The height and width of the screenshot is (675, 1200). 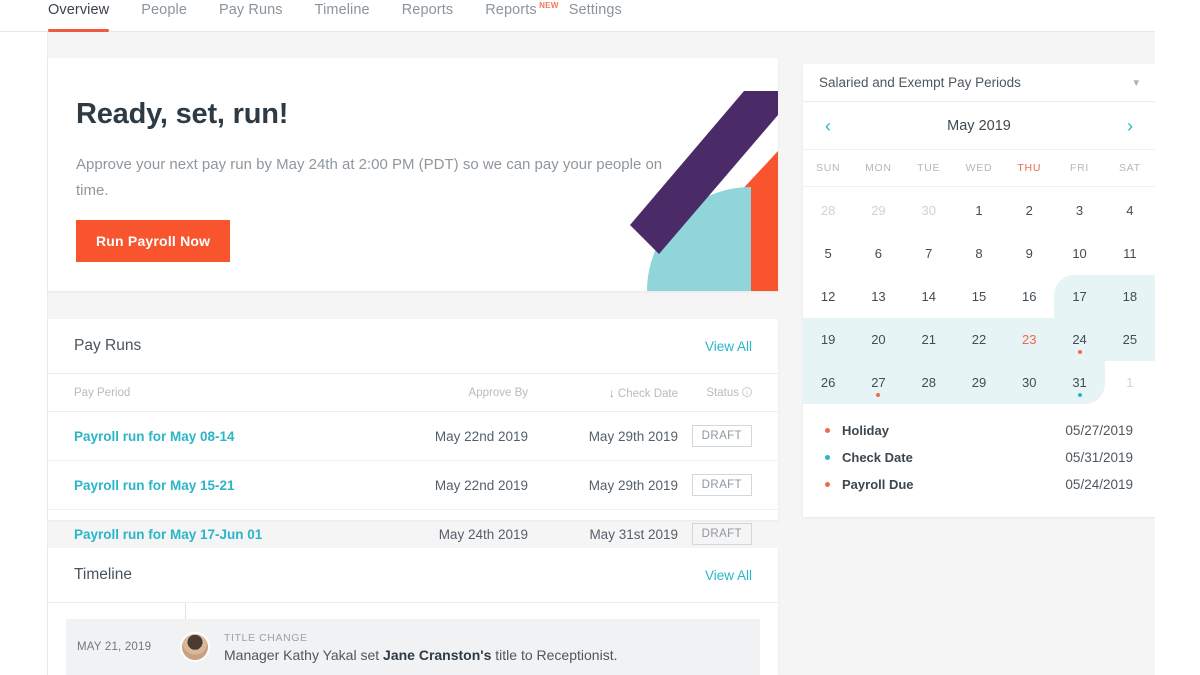 I want to click on calendar-day-cell: 15, so click(x=979, y=296).